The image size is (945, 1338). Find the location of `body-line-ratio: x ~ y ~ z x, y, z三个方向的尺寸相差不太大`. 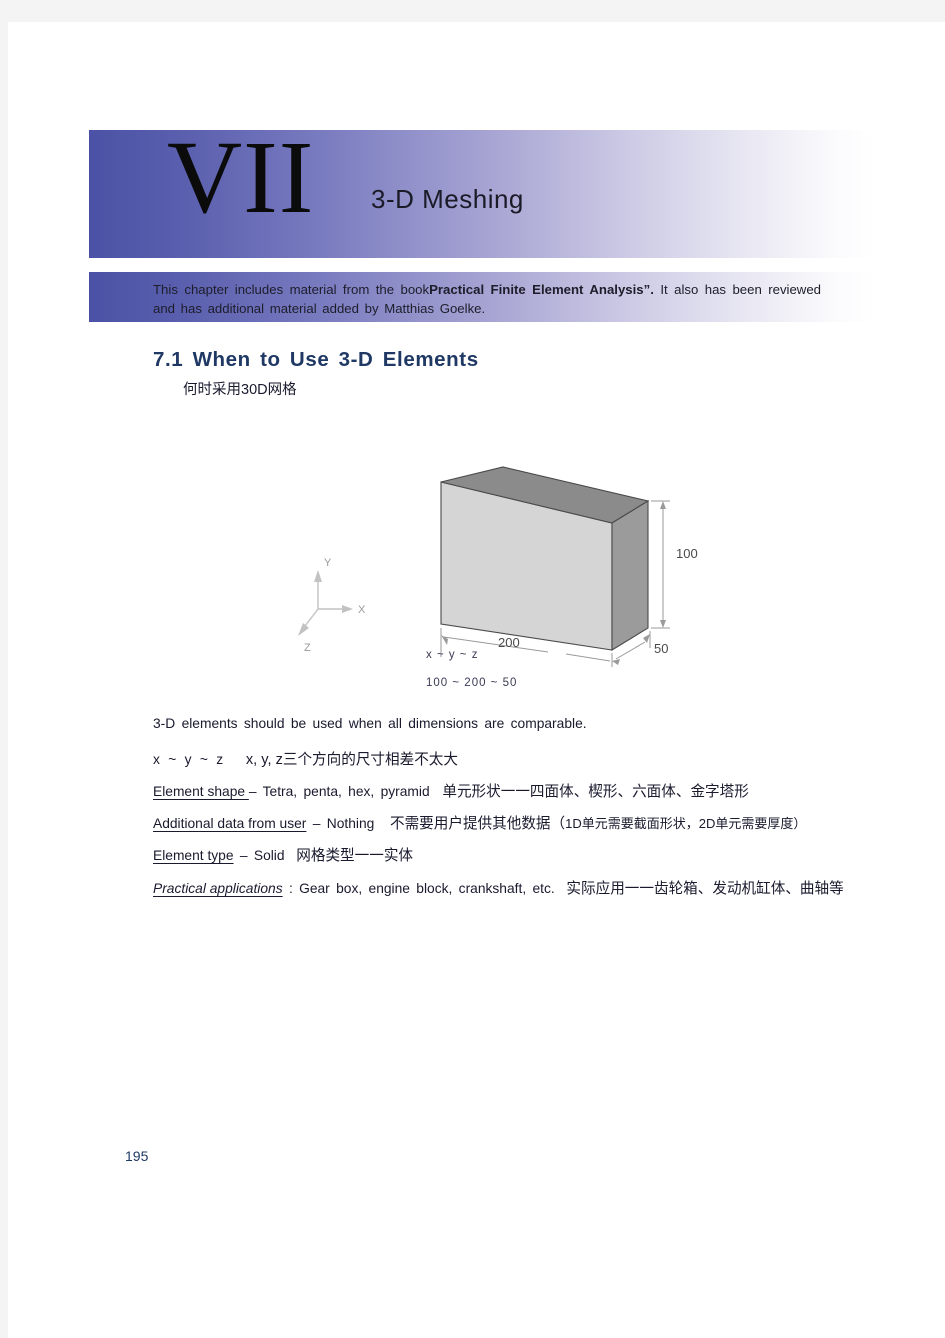

body-line-ratio: x ~ y ~ z x, y, z三个方向的尺寸相差不太大 is located at coordinates (305, 758).